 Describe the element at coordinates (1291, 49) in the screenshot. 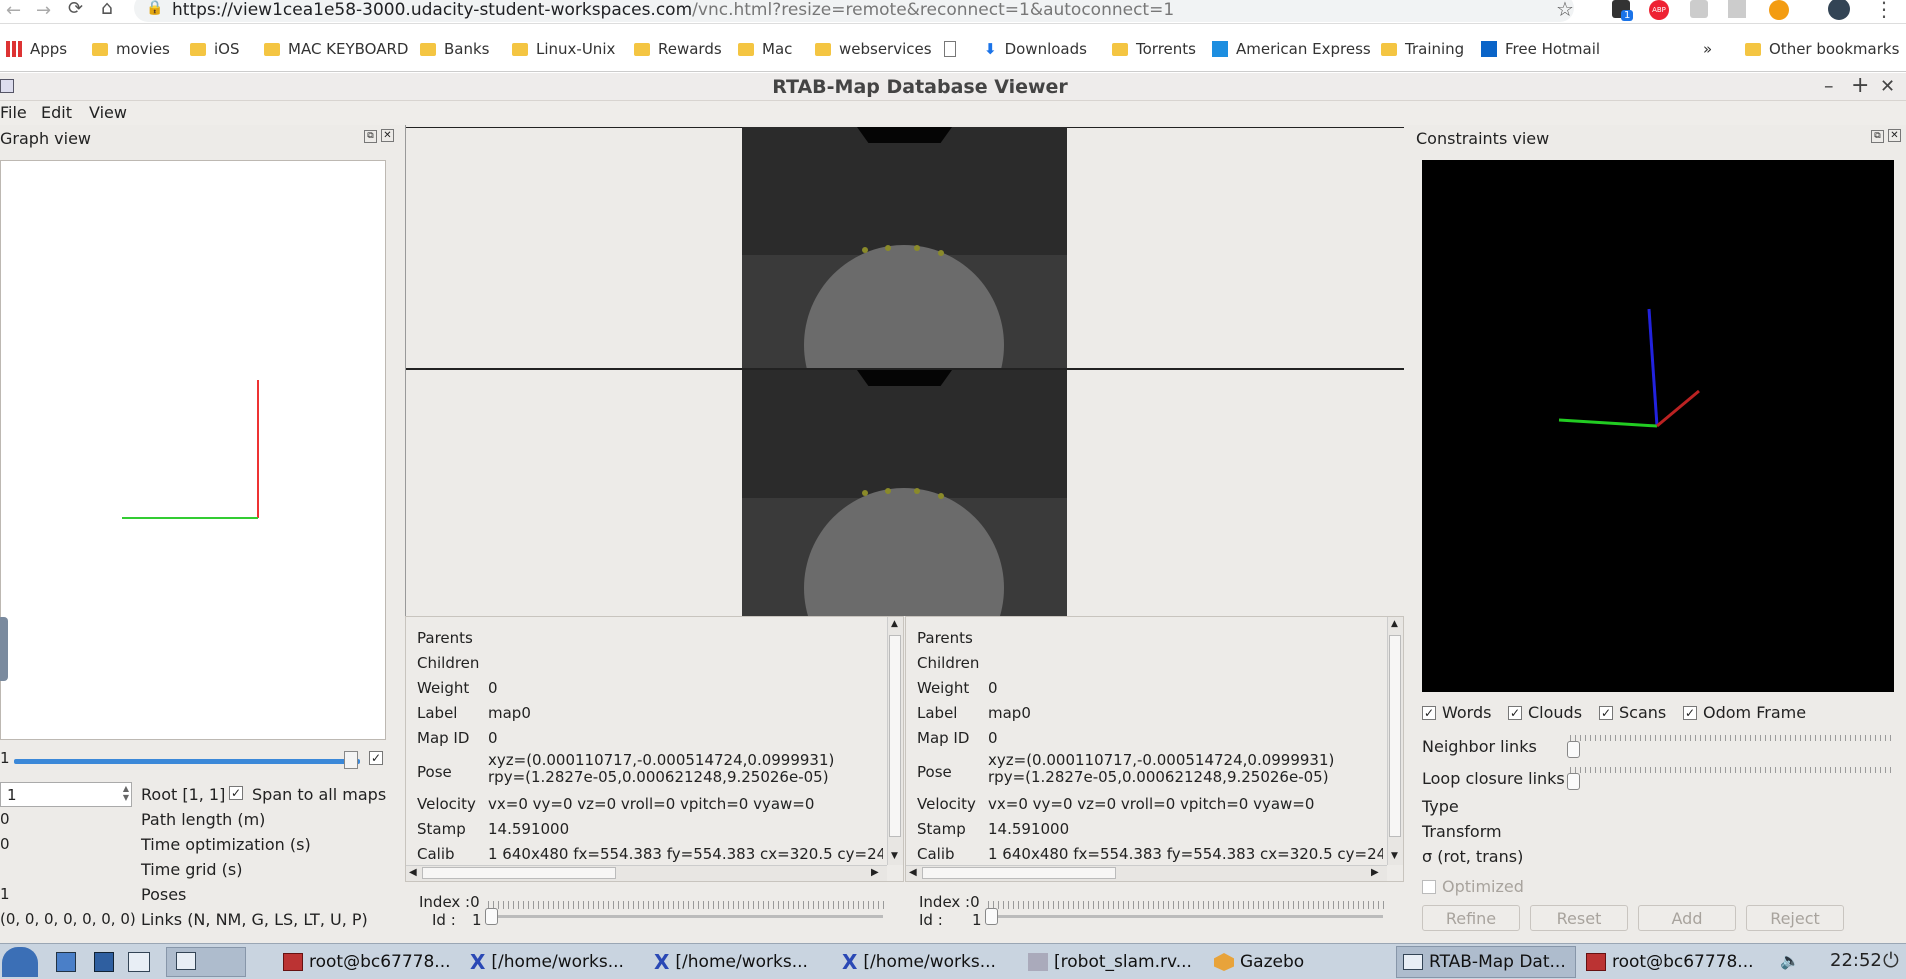

I see `bookmark-american-express: American Express` at that location.